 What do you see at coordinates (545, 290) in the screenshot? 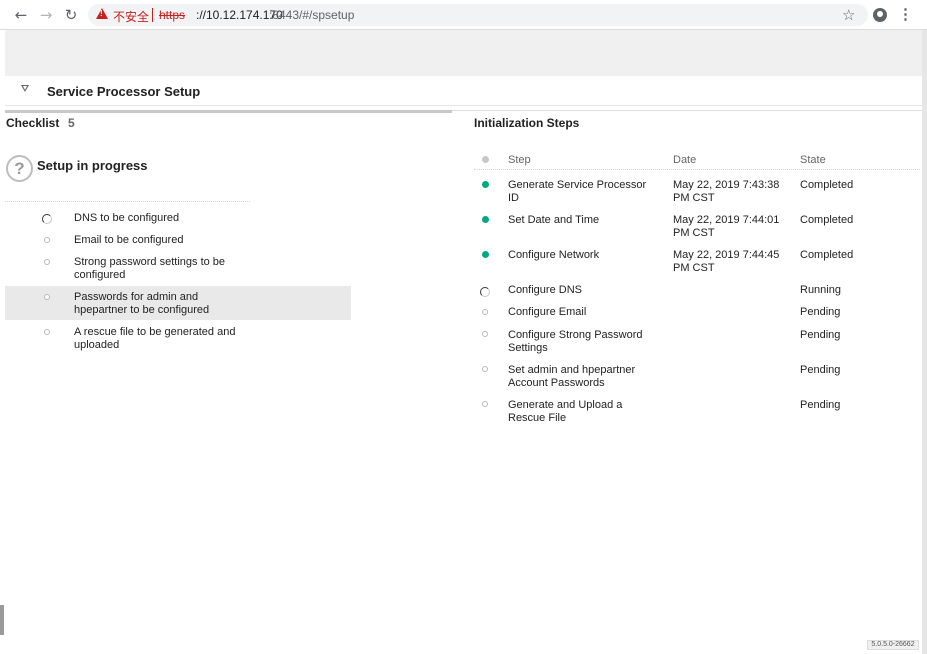
I see `step-name: Configure DNS` at bounding box center [545, 290].